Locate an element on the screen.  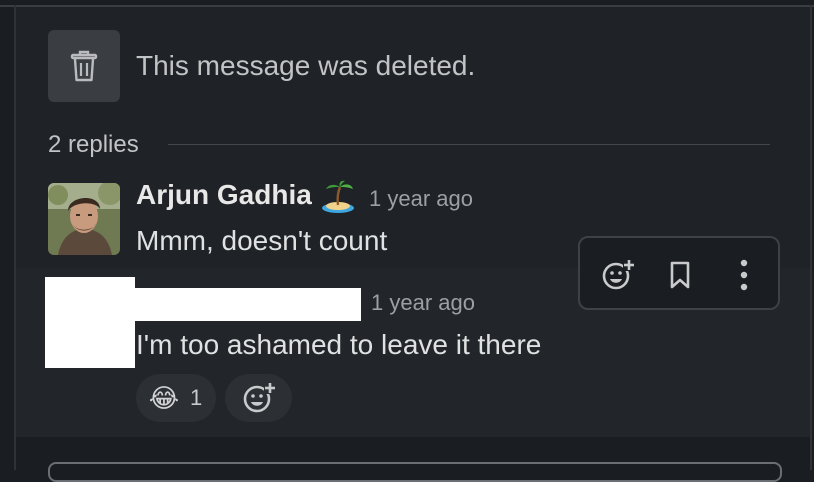
message-actions-toolbar is located at coordinates (679, 273).